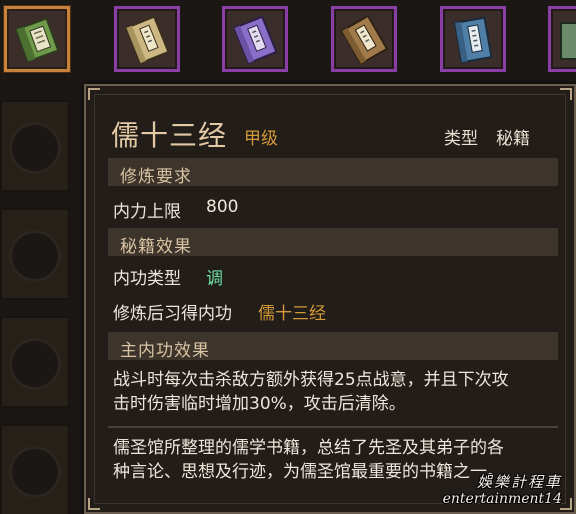  I want to click on partial-book-icon, so click(568, 41).